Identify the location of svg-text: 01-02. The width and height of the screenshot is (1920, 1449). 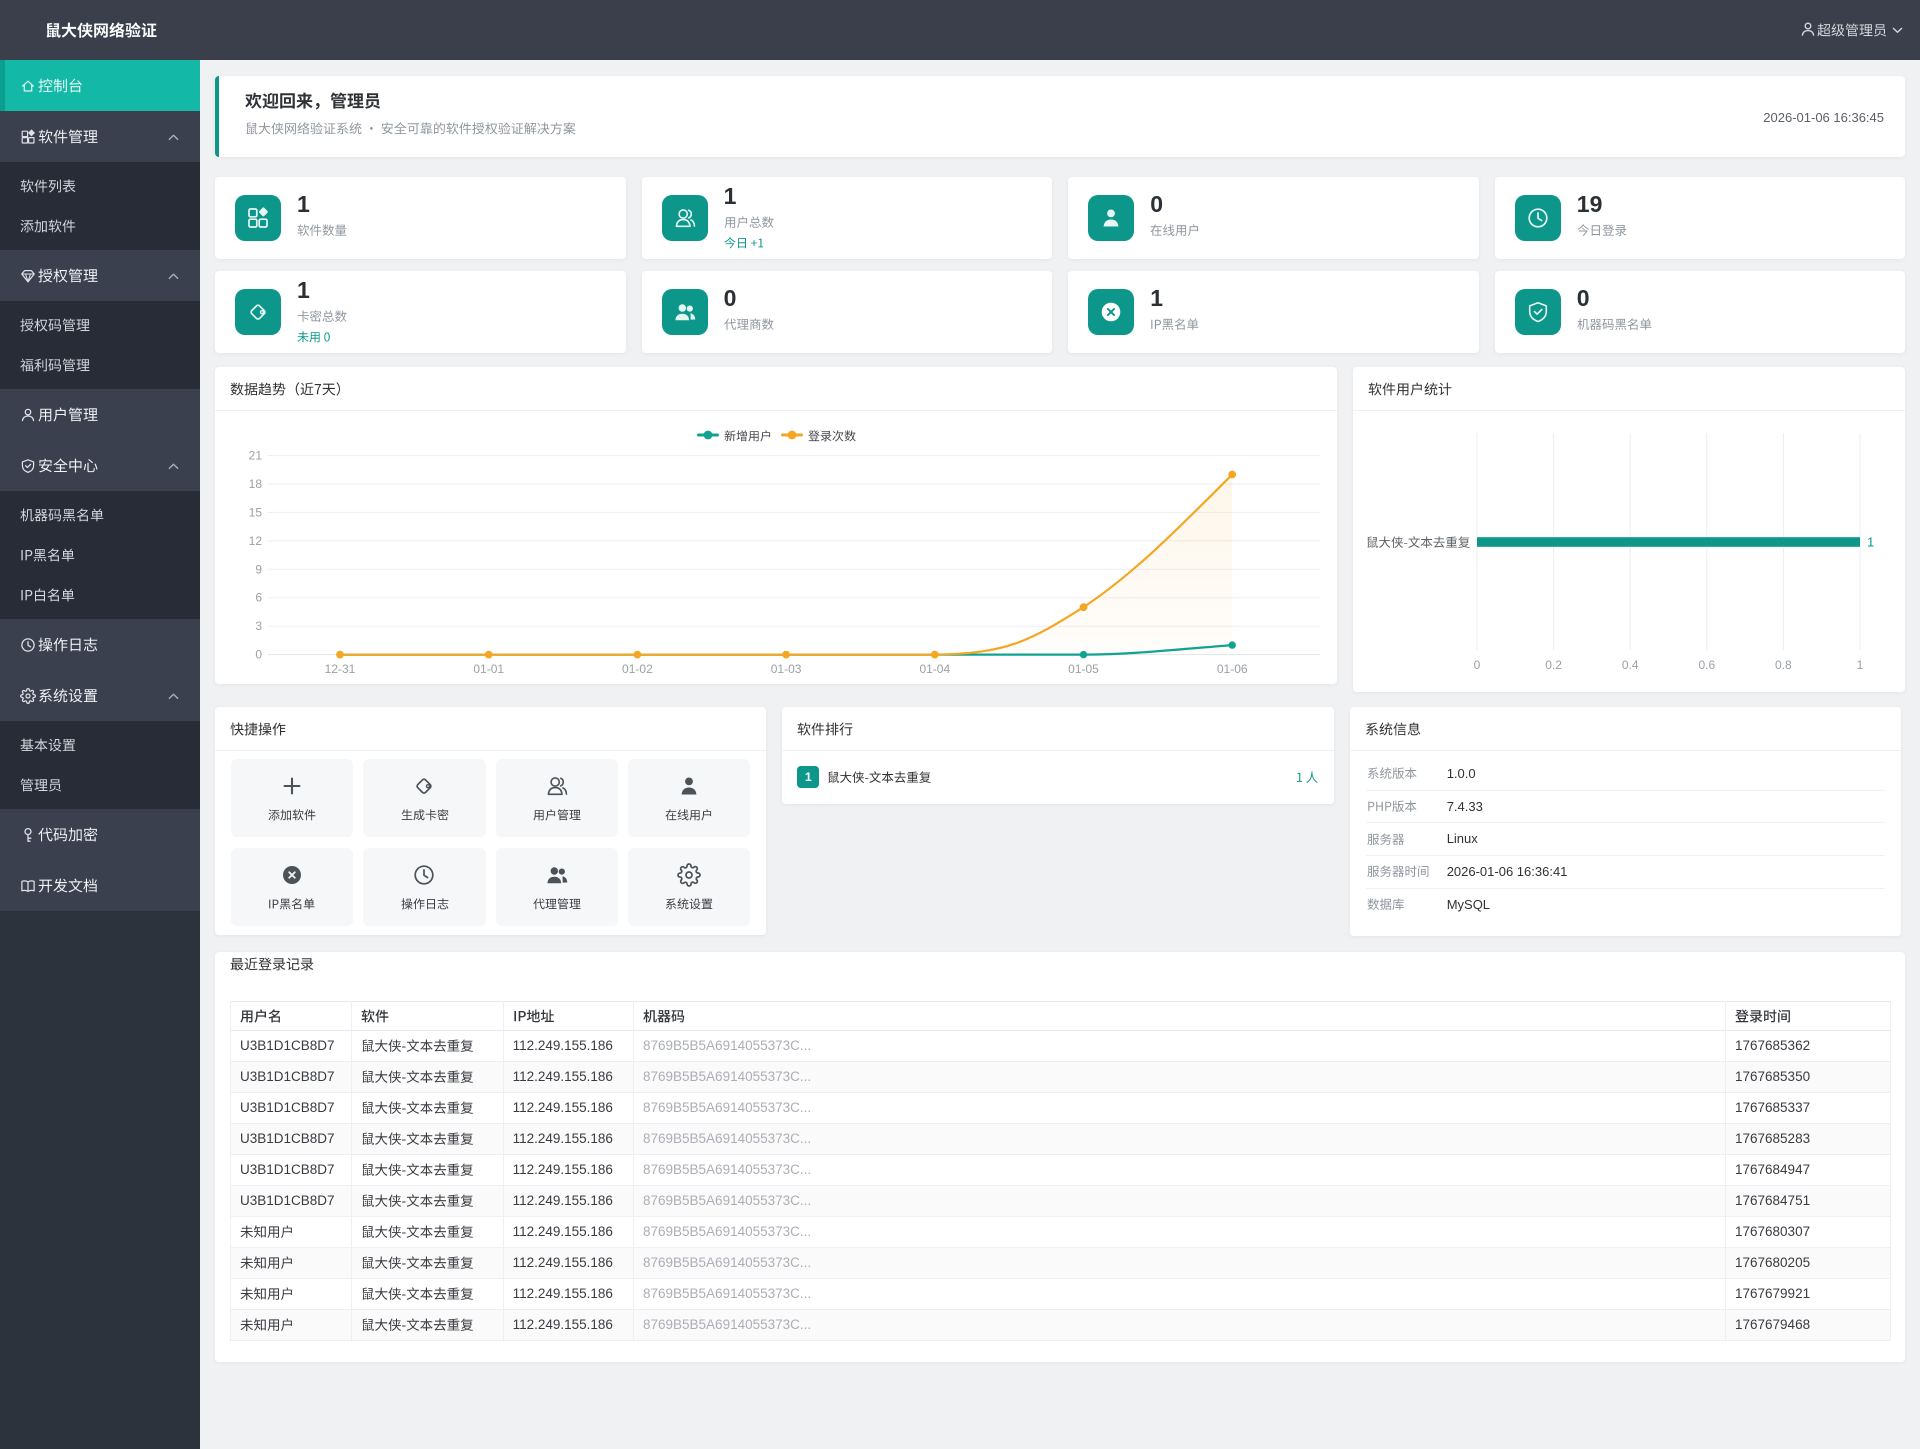
(637, 669).